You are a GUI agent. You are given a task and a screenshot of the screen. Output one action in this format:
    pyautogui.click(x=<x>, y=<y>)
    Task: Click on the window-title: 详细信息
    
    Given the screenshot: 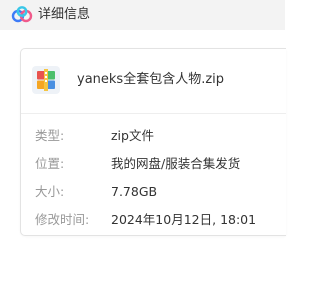 What is the action you would take?
    pyautogui.click(x=64, y=14)
    